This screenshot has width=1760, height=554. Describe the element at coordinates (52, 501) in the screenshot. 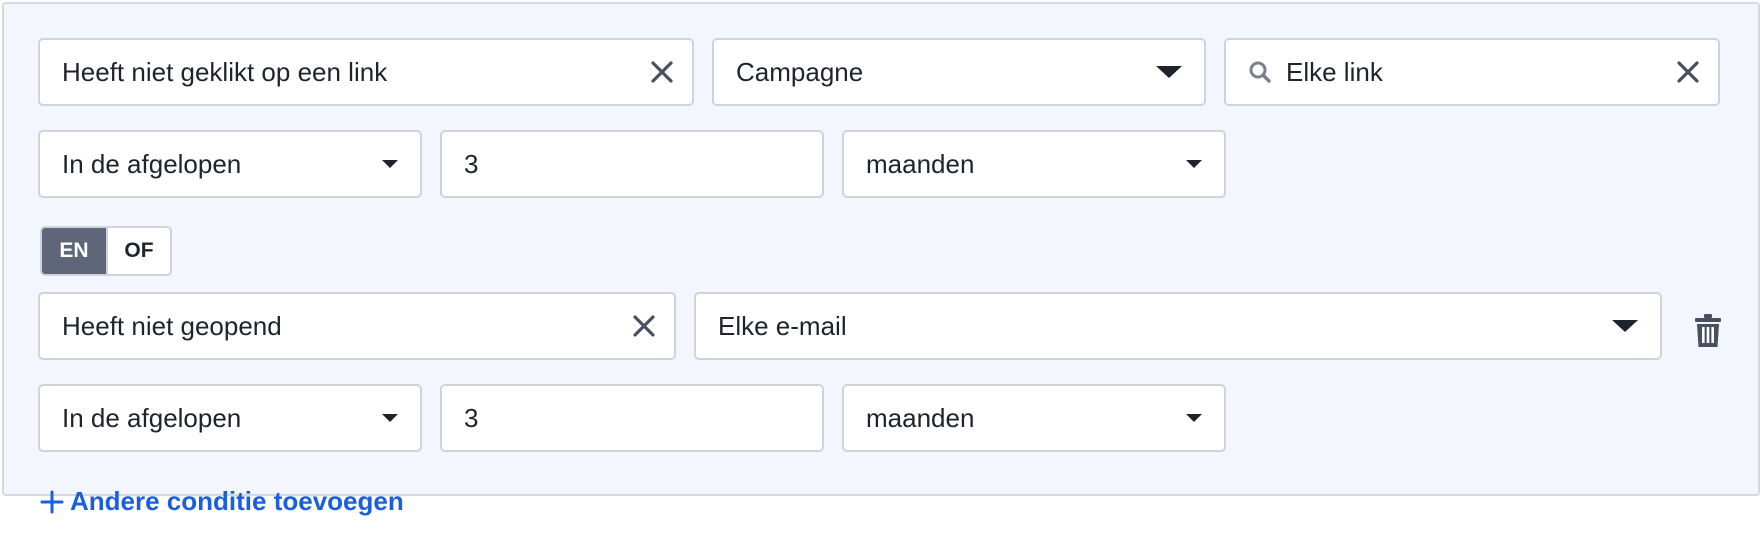

I see `plus-icon` at that location.